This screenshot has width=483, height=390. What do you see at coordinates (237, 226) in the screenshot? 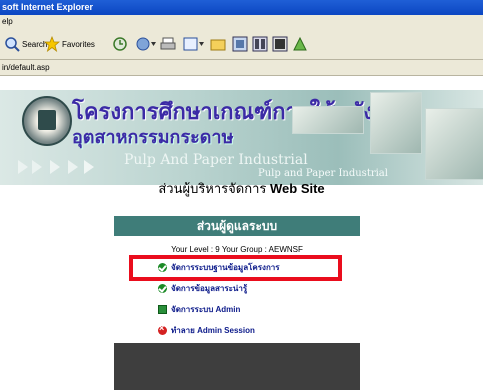
I see `admin-panel-title: ส่วนผู้ดูแลระบบ` at bounding box center [237, 226].